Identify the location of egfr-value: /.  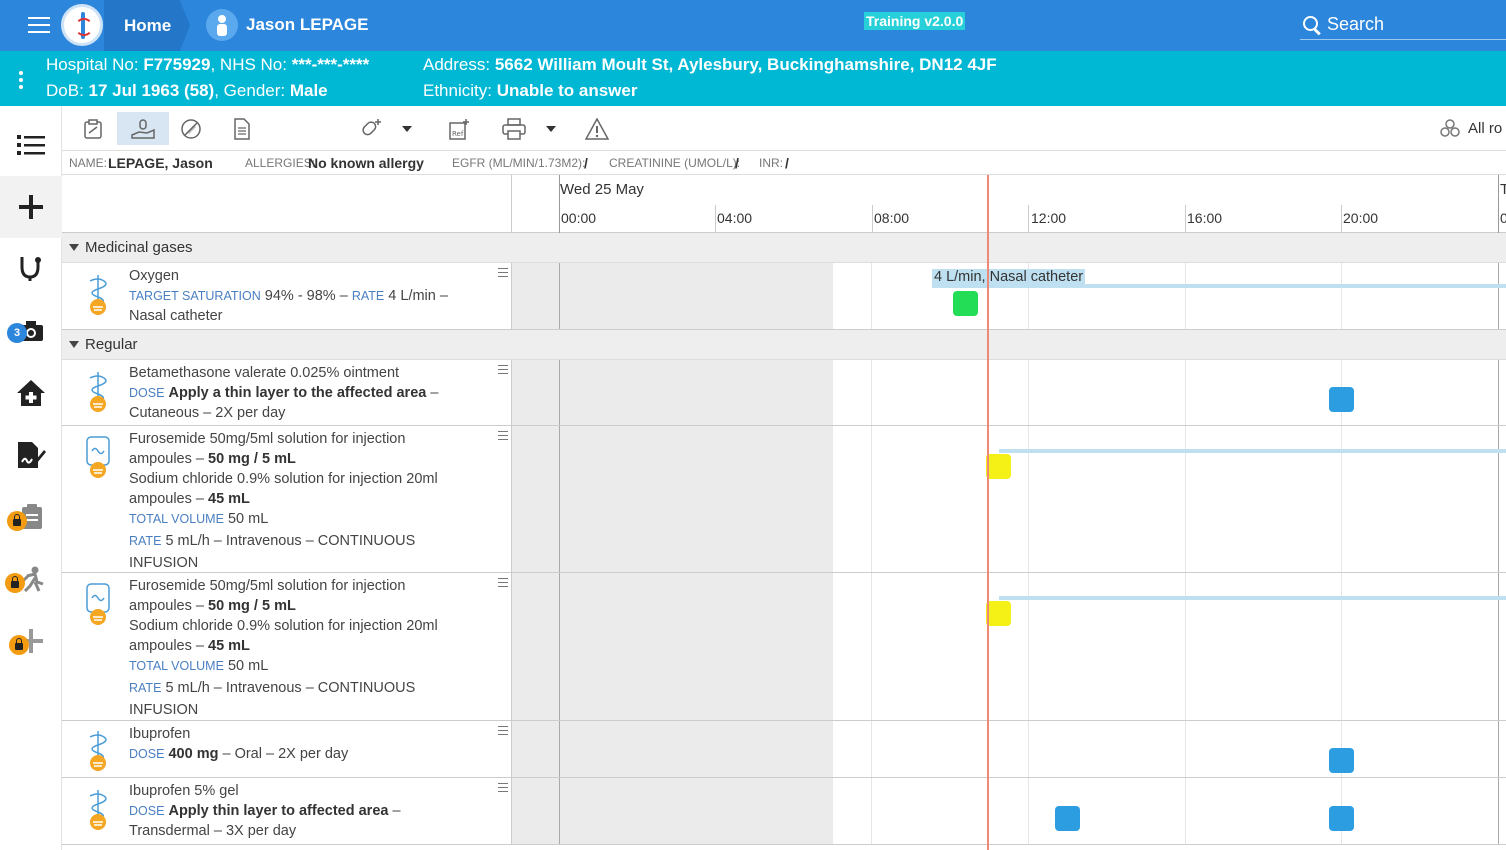
(586, 163).